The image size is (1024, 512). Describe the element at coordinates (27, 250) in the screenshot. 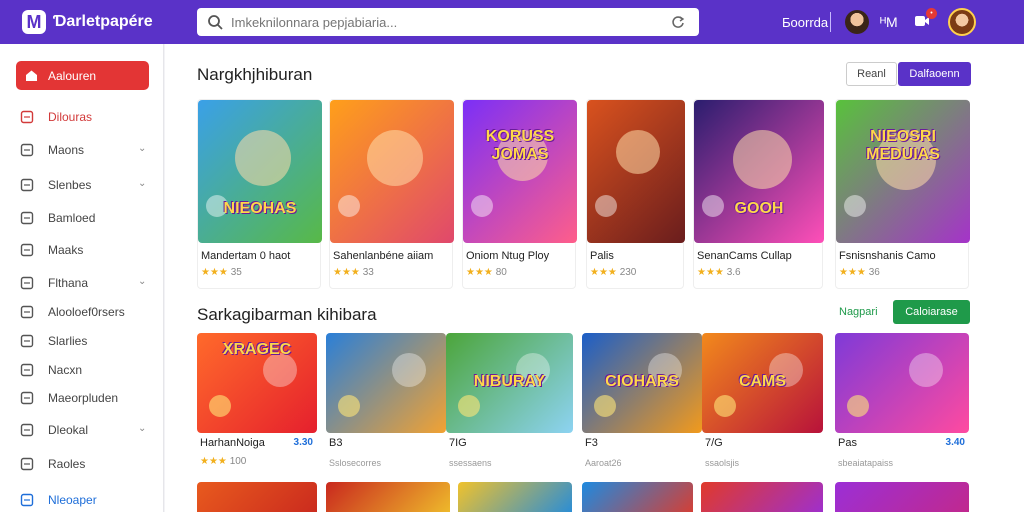

I see `document-icon` at that location.